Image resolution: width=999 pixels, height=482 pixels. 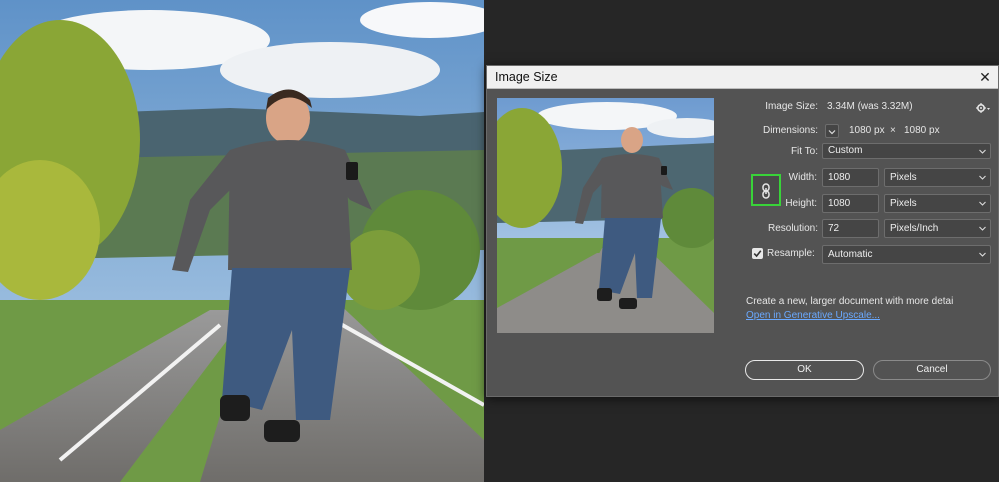 What do you see at coordinates (903, 177) in the screenshot?
I see `width-unit-value: Pixels` at bounding box center [903, 177].